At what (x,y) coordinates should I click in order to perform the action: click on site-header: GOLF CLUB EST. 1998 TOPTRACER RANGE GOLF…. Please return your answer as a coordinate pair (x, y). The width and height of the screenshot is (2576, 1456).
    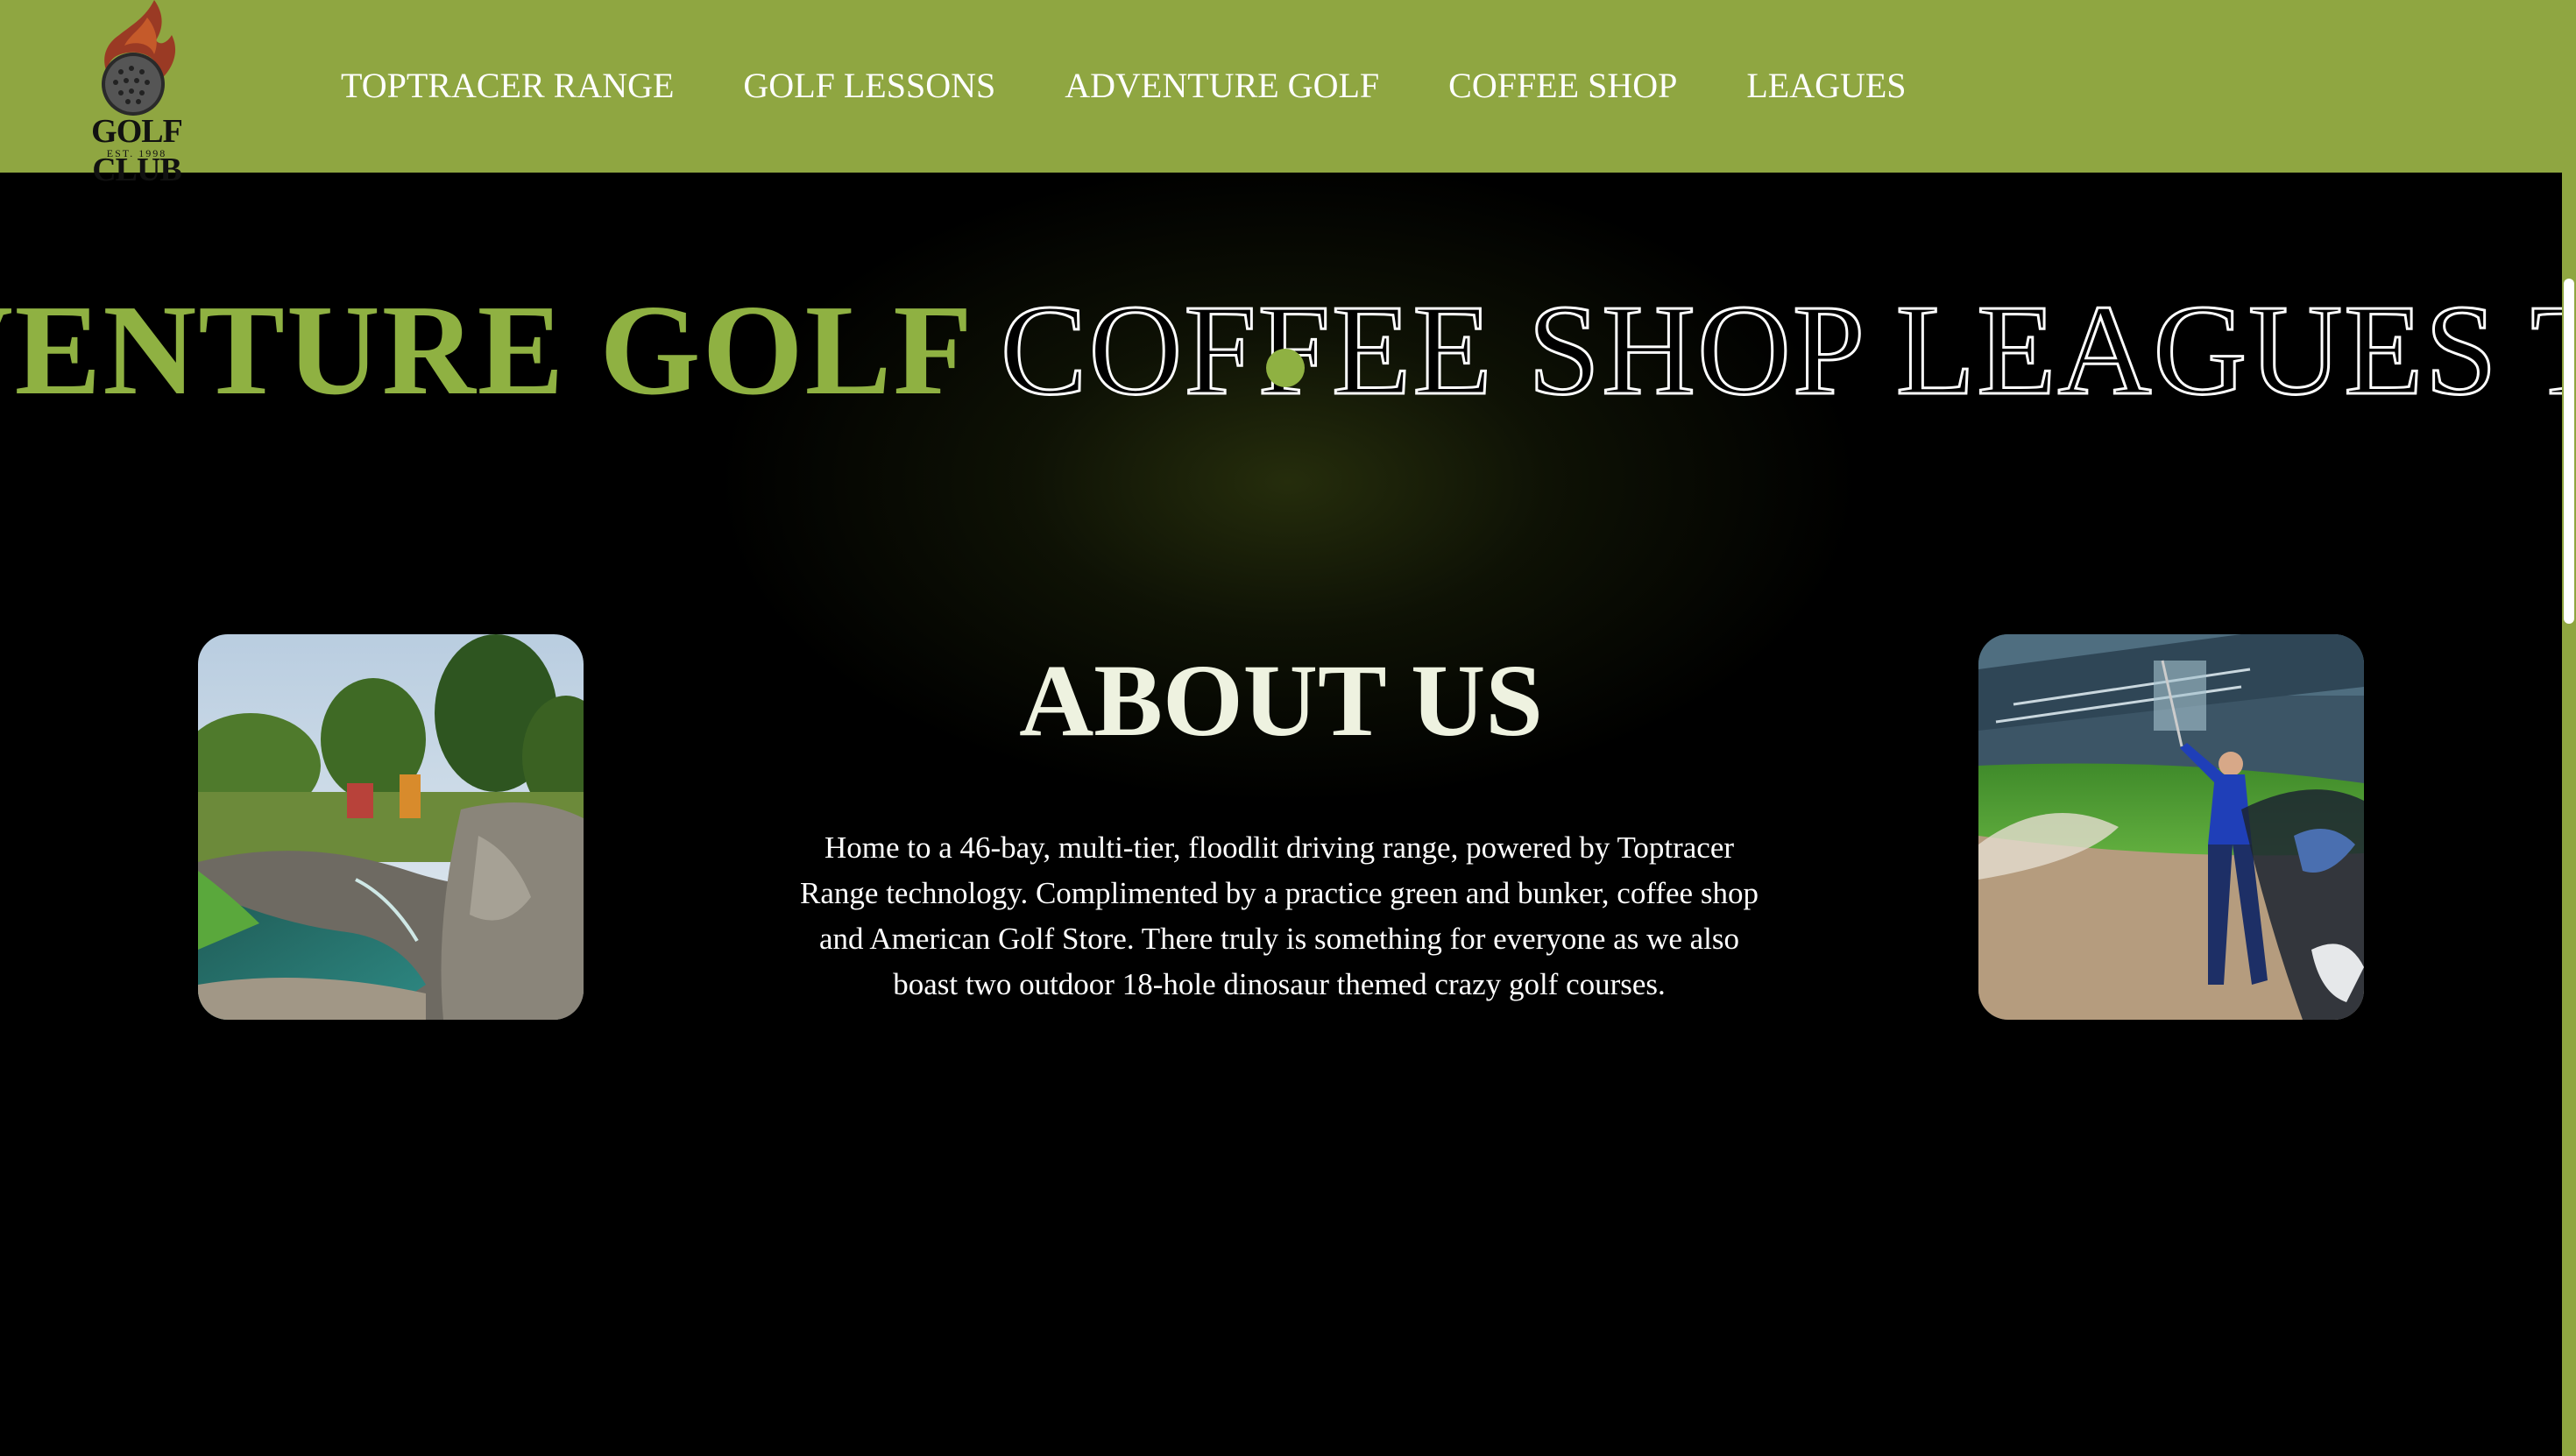
    Looking at the image, I should click on (1281, 94).